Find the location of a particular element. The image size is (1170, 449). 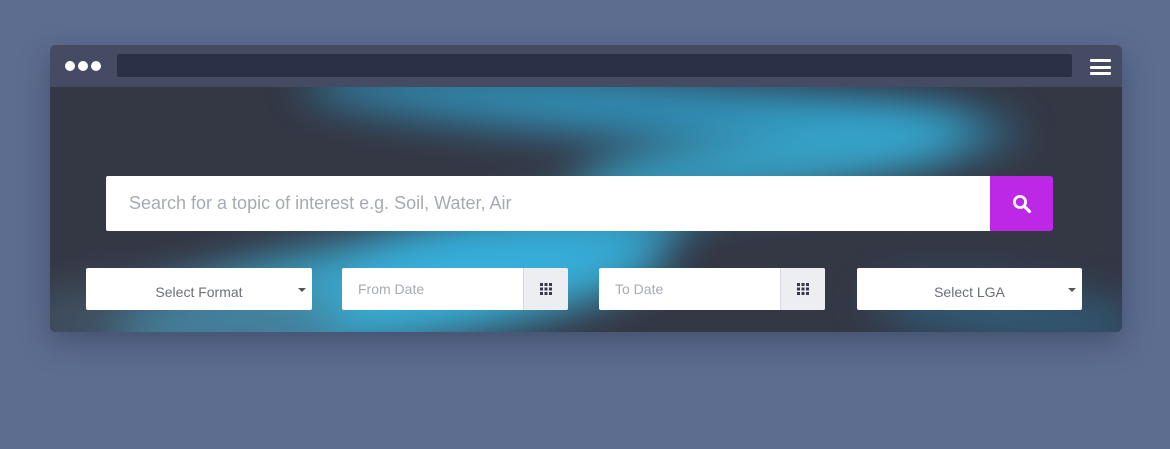

format-select: Select Format is located at coordinates (199, 289).